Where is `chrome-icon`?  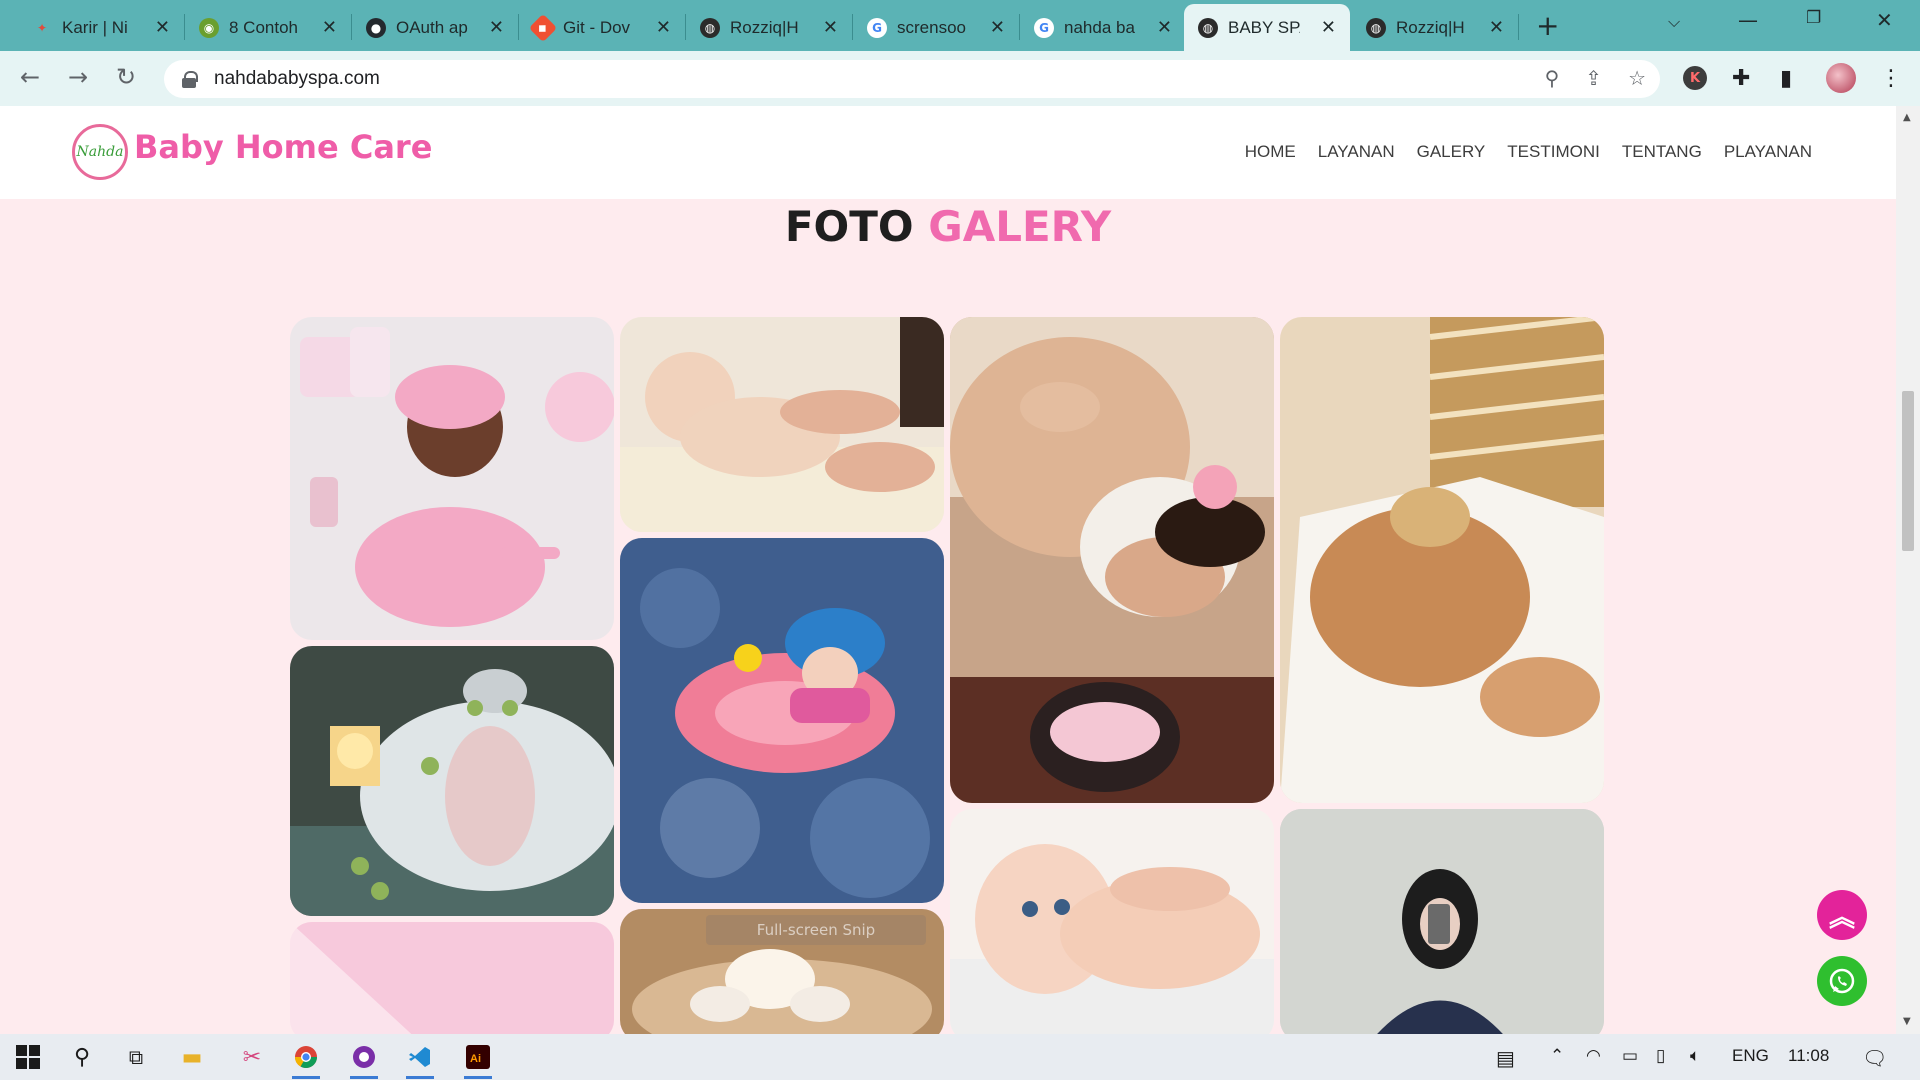
chrome-icon is located at coordinates (306, 1060).